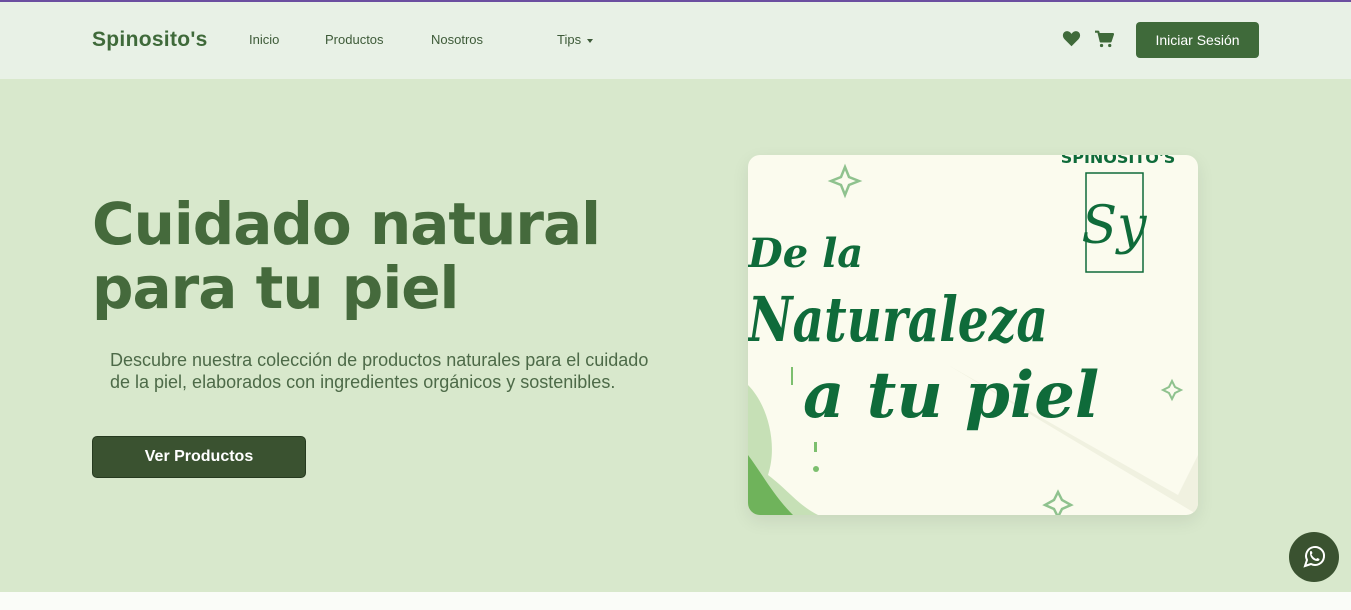 The image size is (1351, 610). Describe the element at coordinates (675, 601) in the screenshot. I see `footer-strip` at that location.